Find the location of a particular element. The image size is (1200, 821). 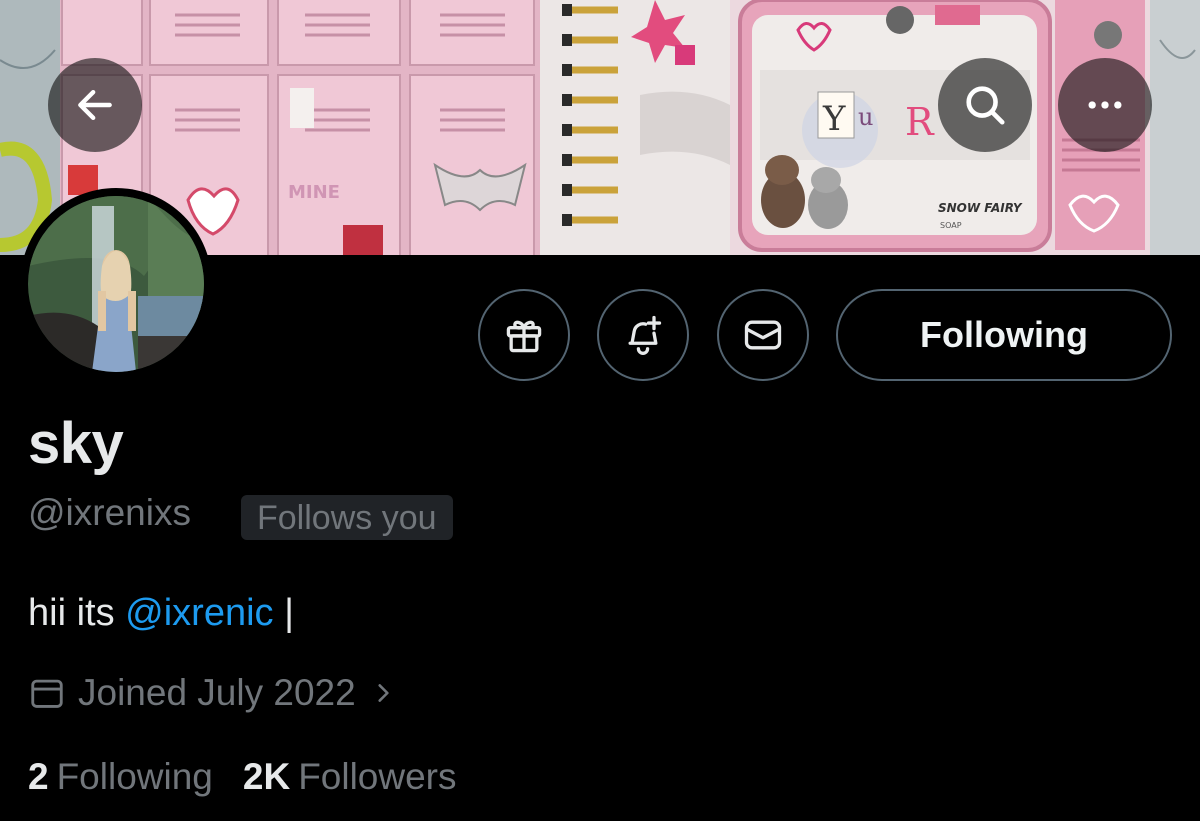

gift-button is located at coordinates (524, 335).